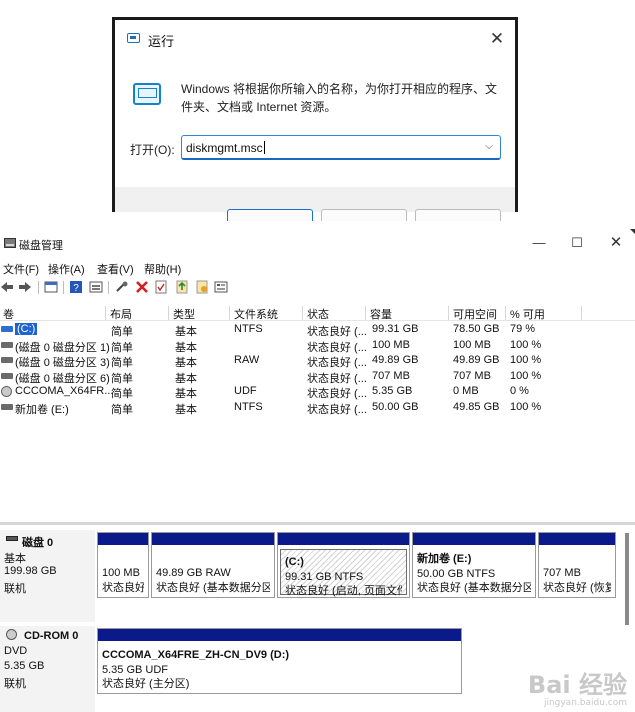 This screenshot has height=712, width=635. Describe the element at coordinates (162, 269) in the screenshot. I see `menu-help: 帮助(H)` at that location.